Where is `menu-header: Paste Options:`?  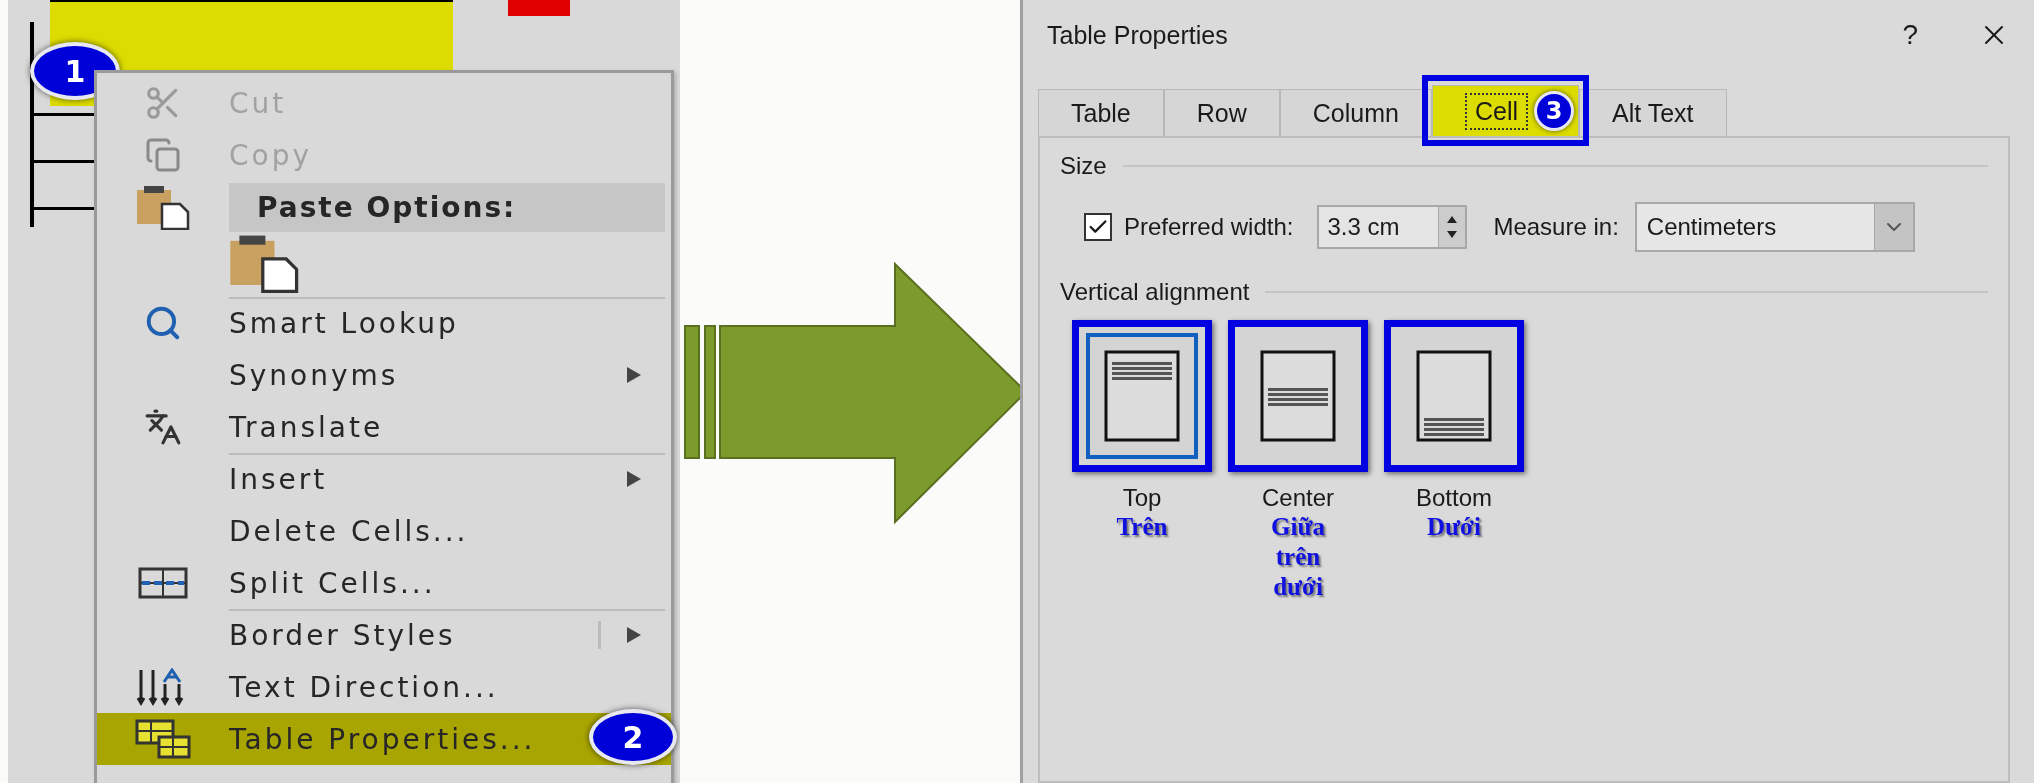 menu-header: Paste Options: is located at coordinates (447, 207).